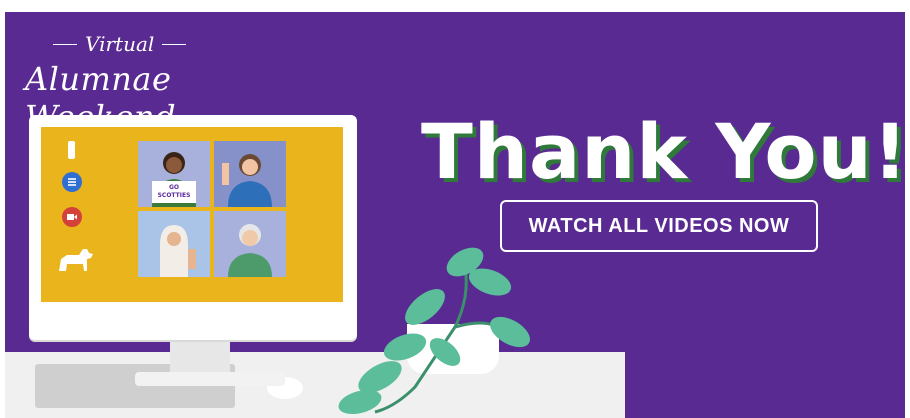 This screenshot has width=910, height=418. What do you see at coordinates (189, 44) in the screenshot?
I see `brand-subtitle-row: Virtual` at bounding box center [189, 44].